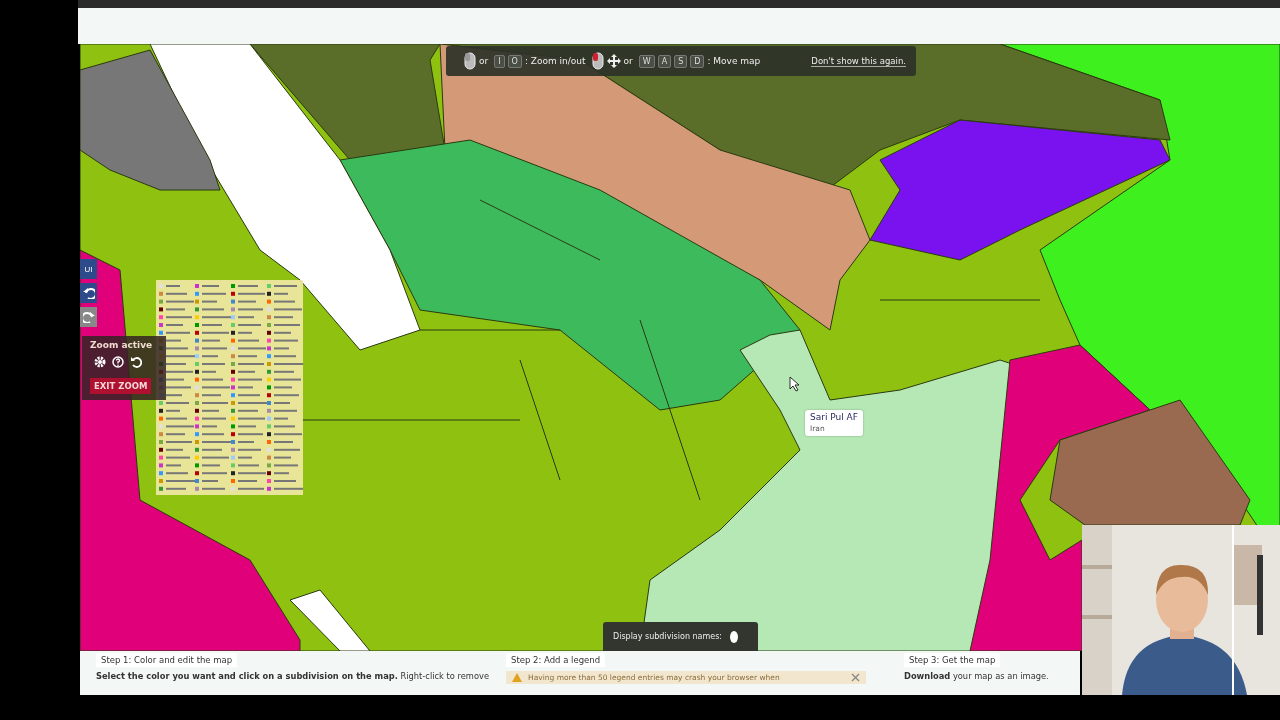  Describe the element at coordinates (88, 269) in the screenshot. I see `ui-toggle-button: UI` at that location.